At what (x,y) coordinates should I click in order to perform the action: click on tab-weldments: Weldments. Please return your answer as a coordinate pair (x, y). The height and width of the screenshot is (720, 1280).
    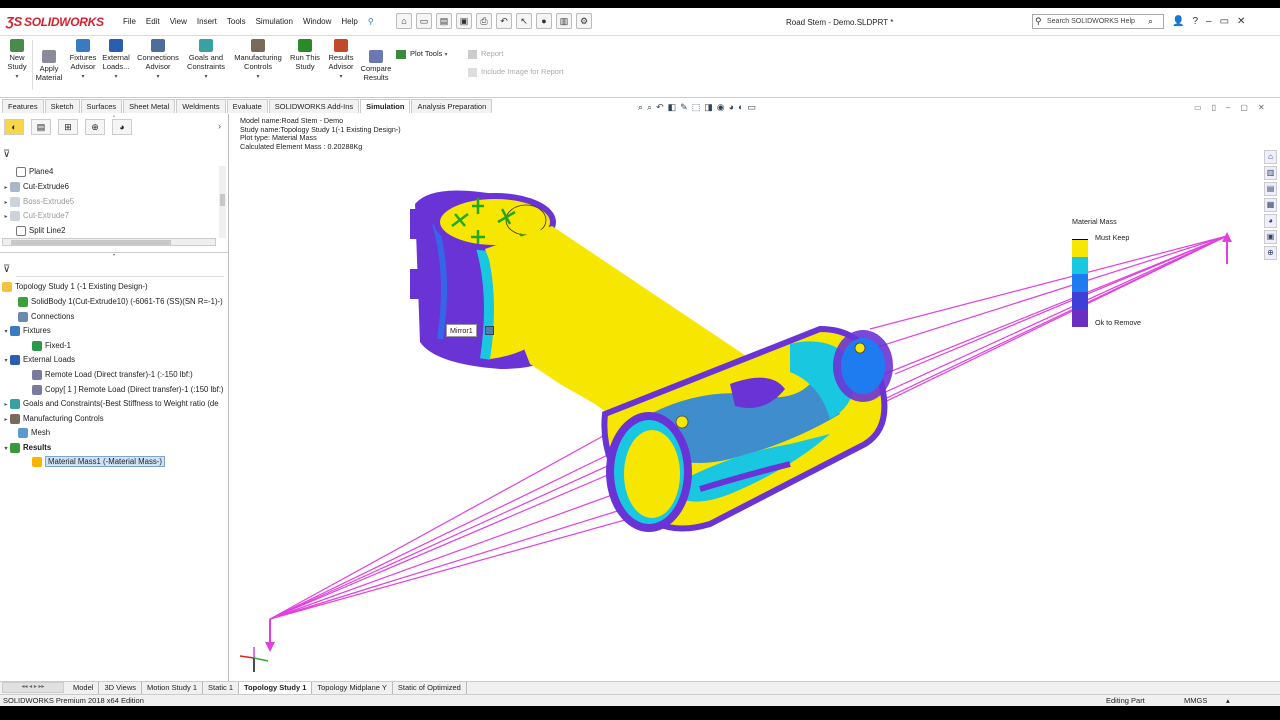
    Looking at the image, I should click on (201, 106).